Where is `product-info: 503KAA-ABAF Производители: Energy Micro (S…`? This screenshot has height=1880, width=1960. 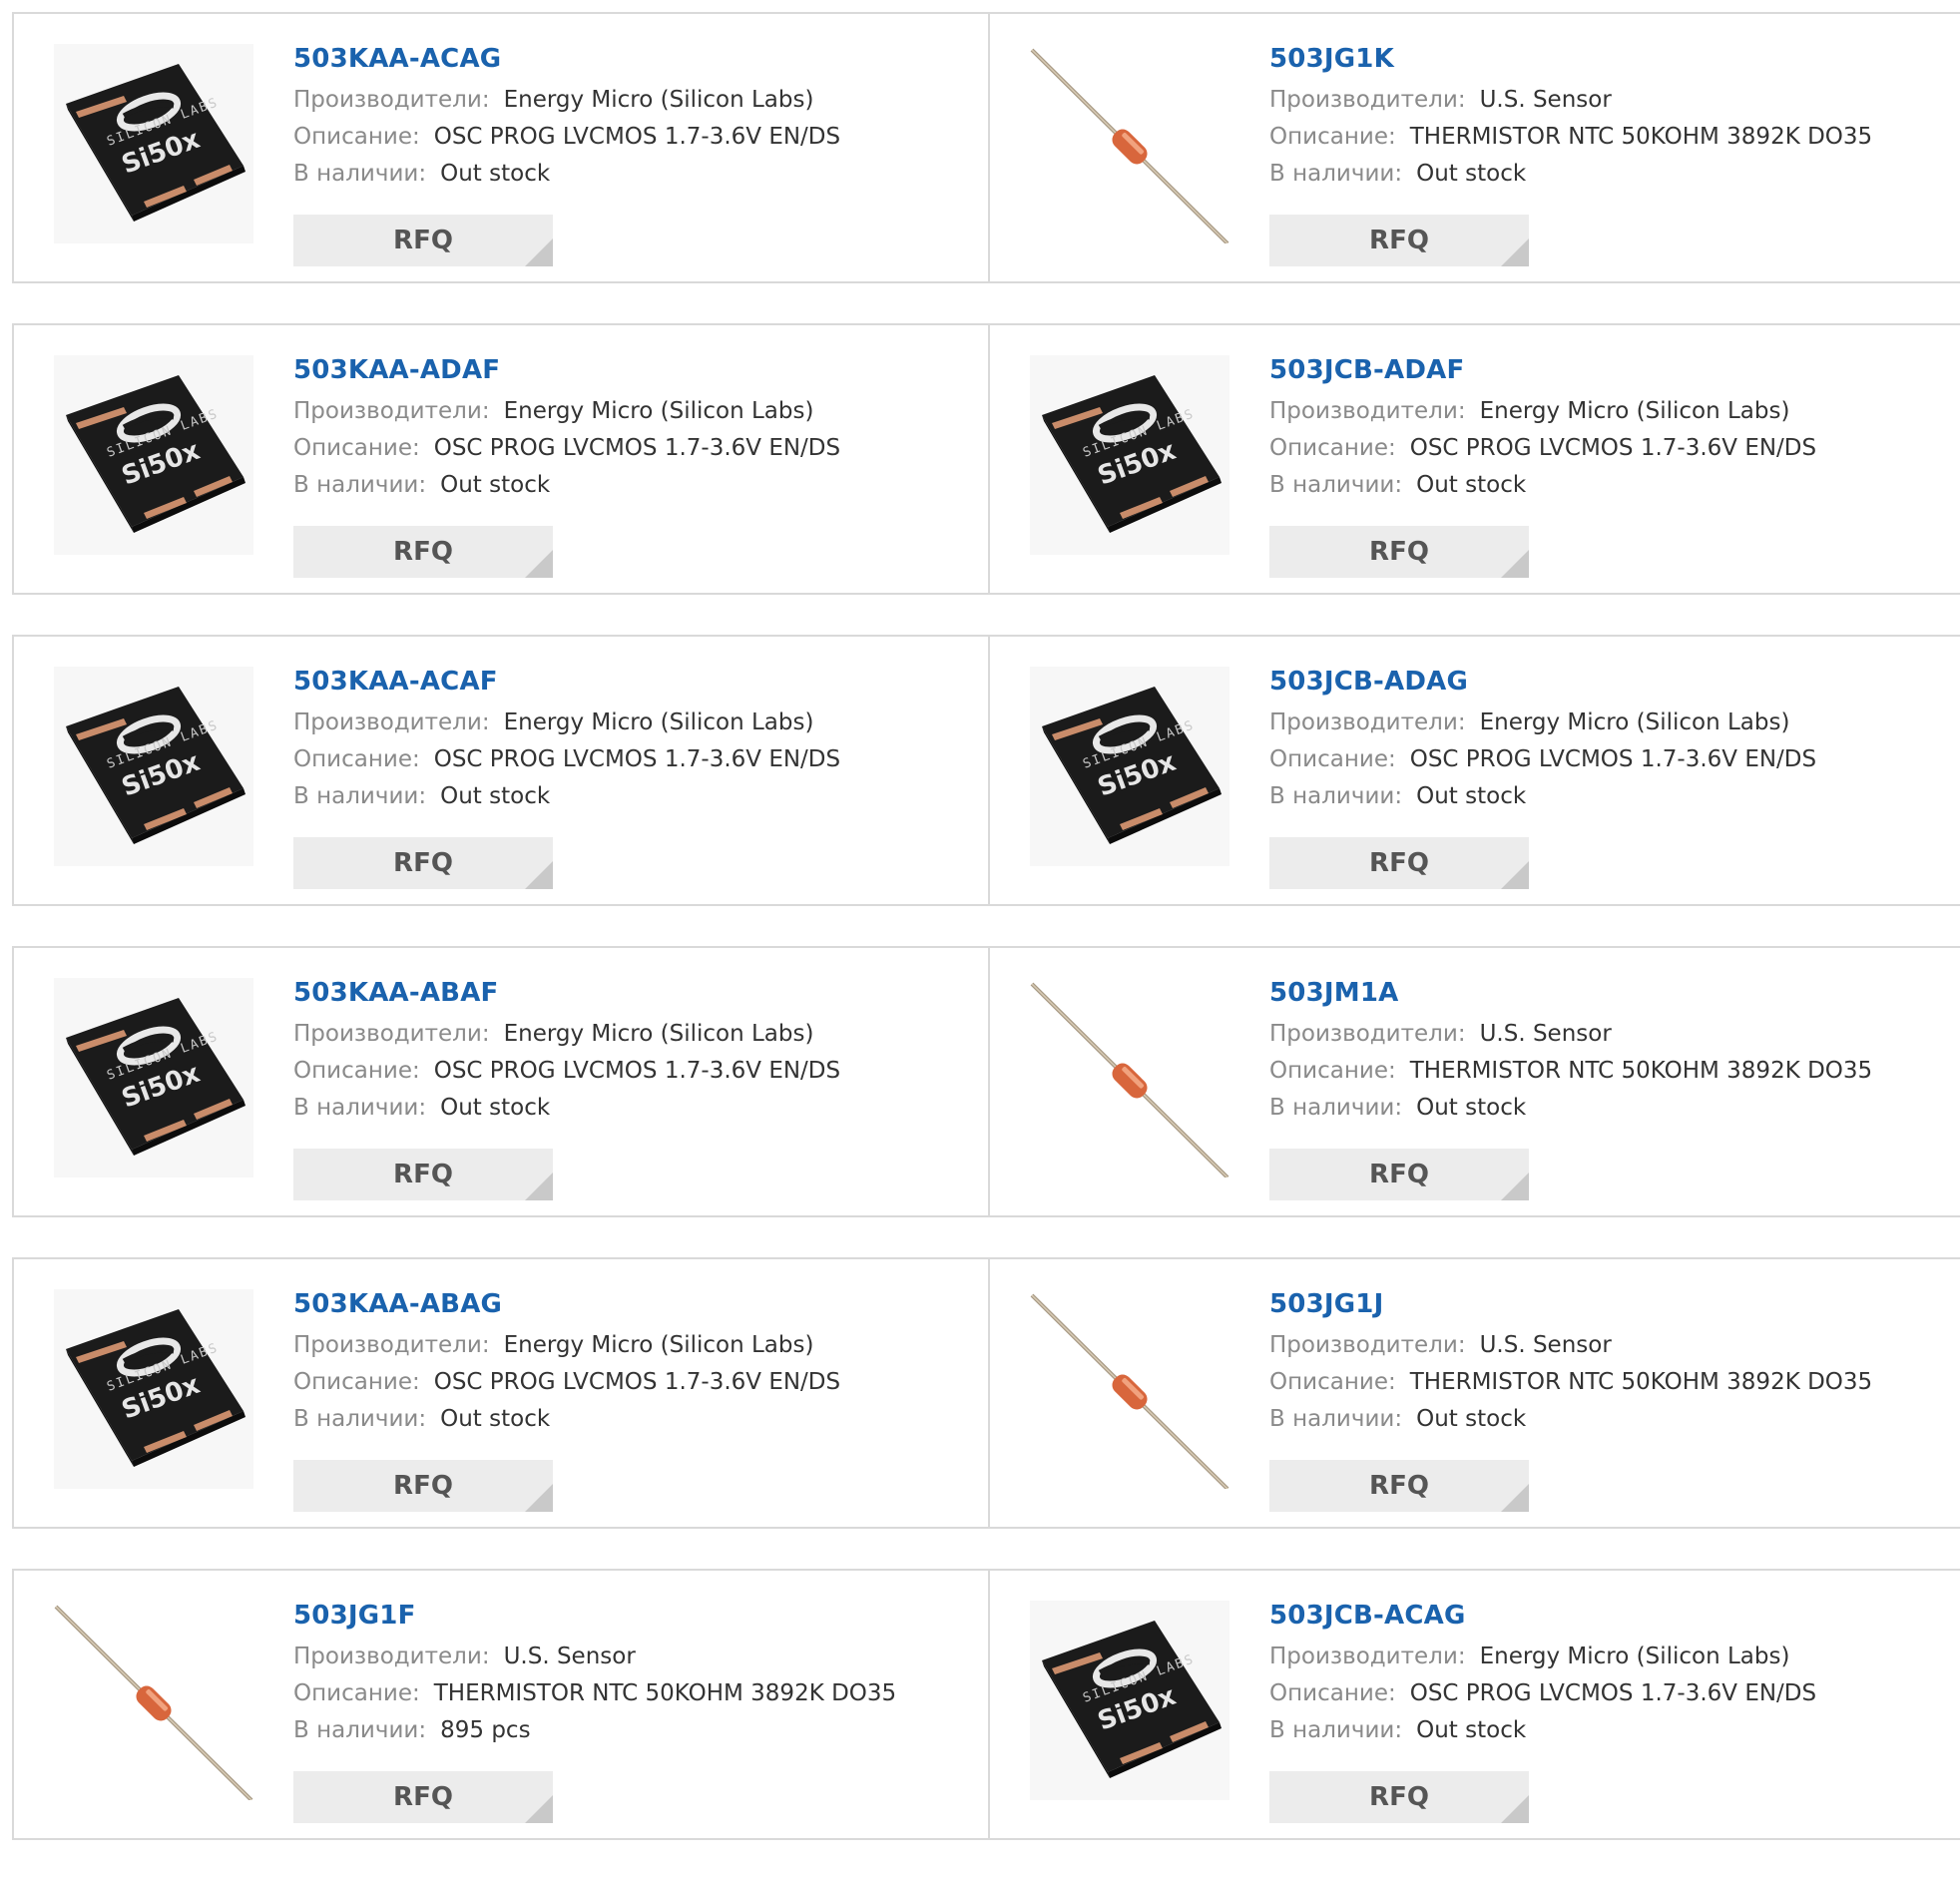 product-info: 503KAA-ABAF Производители: Energy Micro (S… is located at coordinates (566, 1051).